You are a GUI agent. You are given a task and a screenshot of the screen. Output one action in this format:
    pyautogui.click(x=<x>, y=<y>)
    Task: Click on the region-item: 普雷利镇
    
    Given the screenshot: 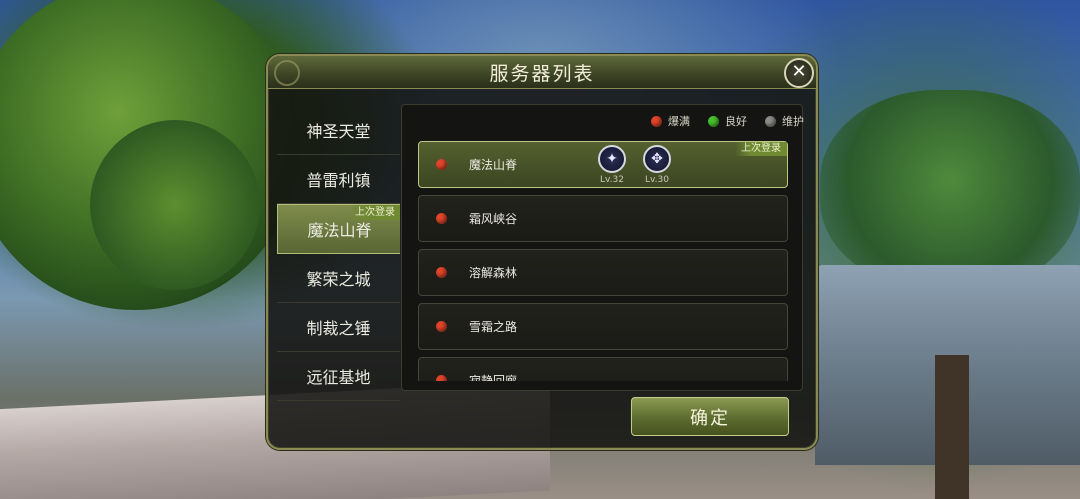 What is the action you would take?
    pyautogui.click(x=338, y=179)
    